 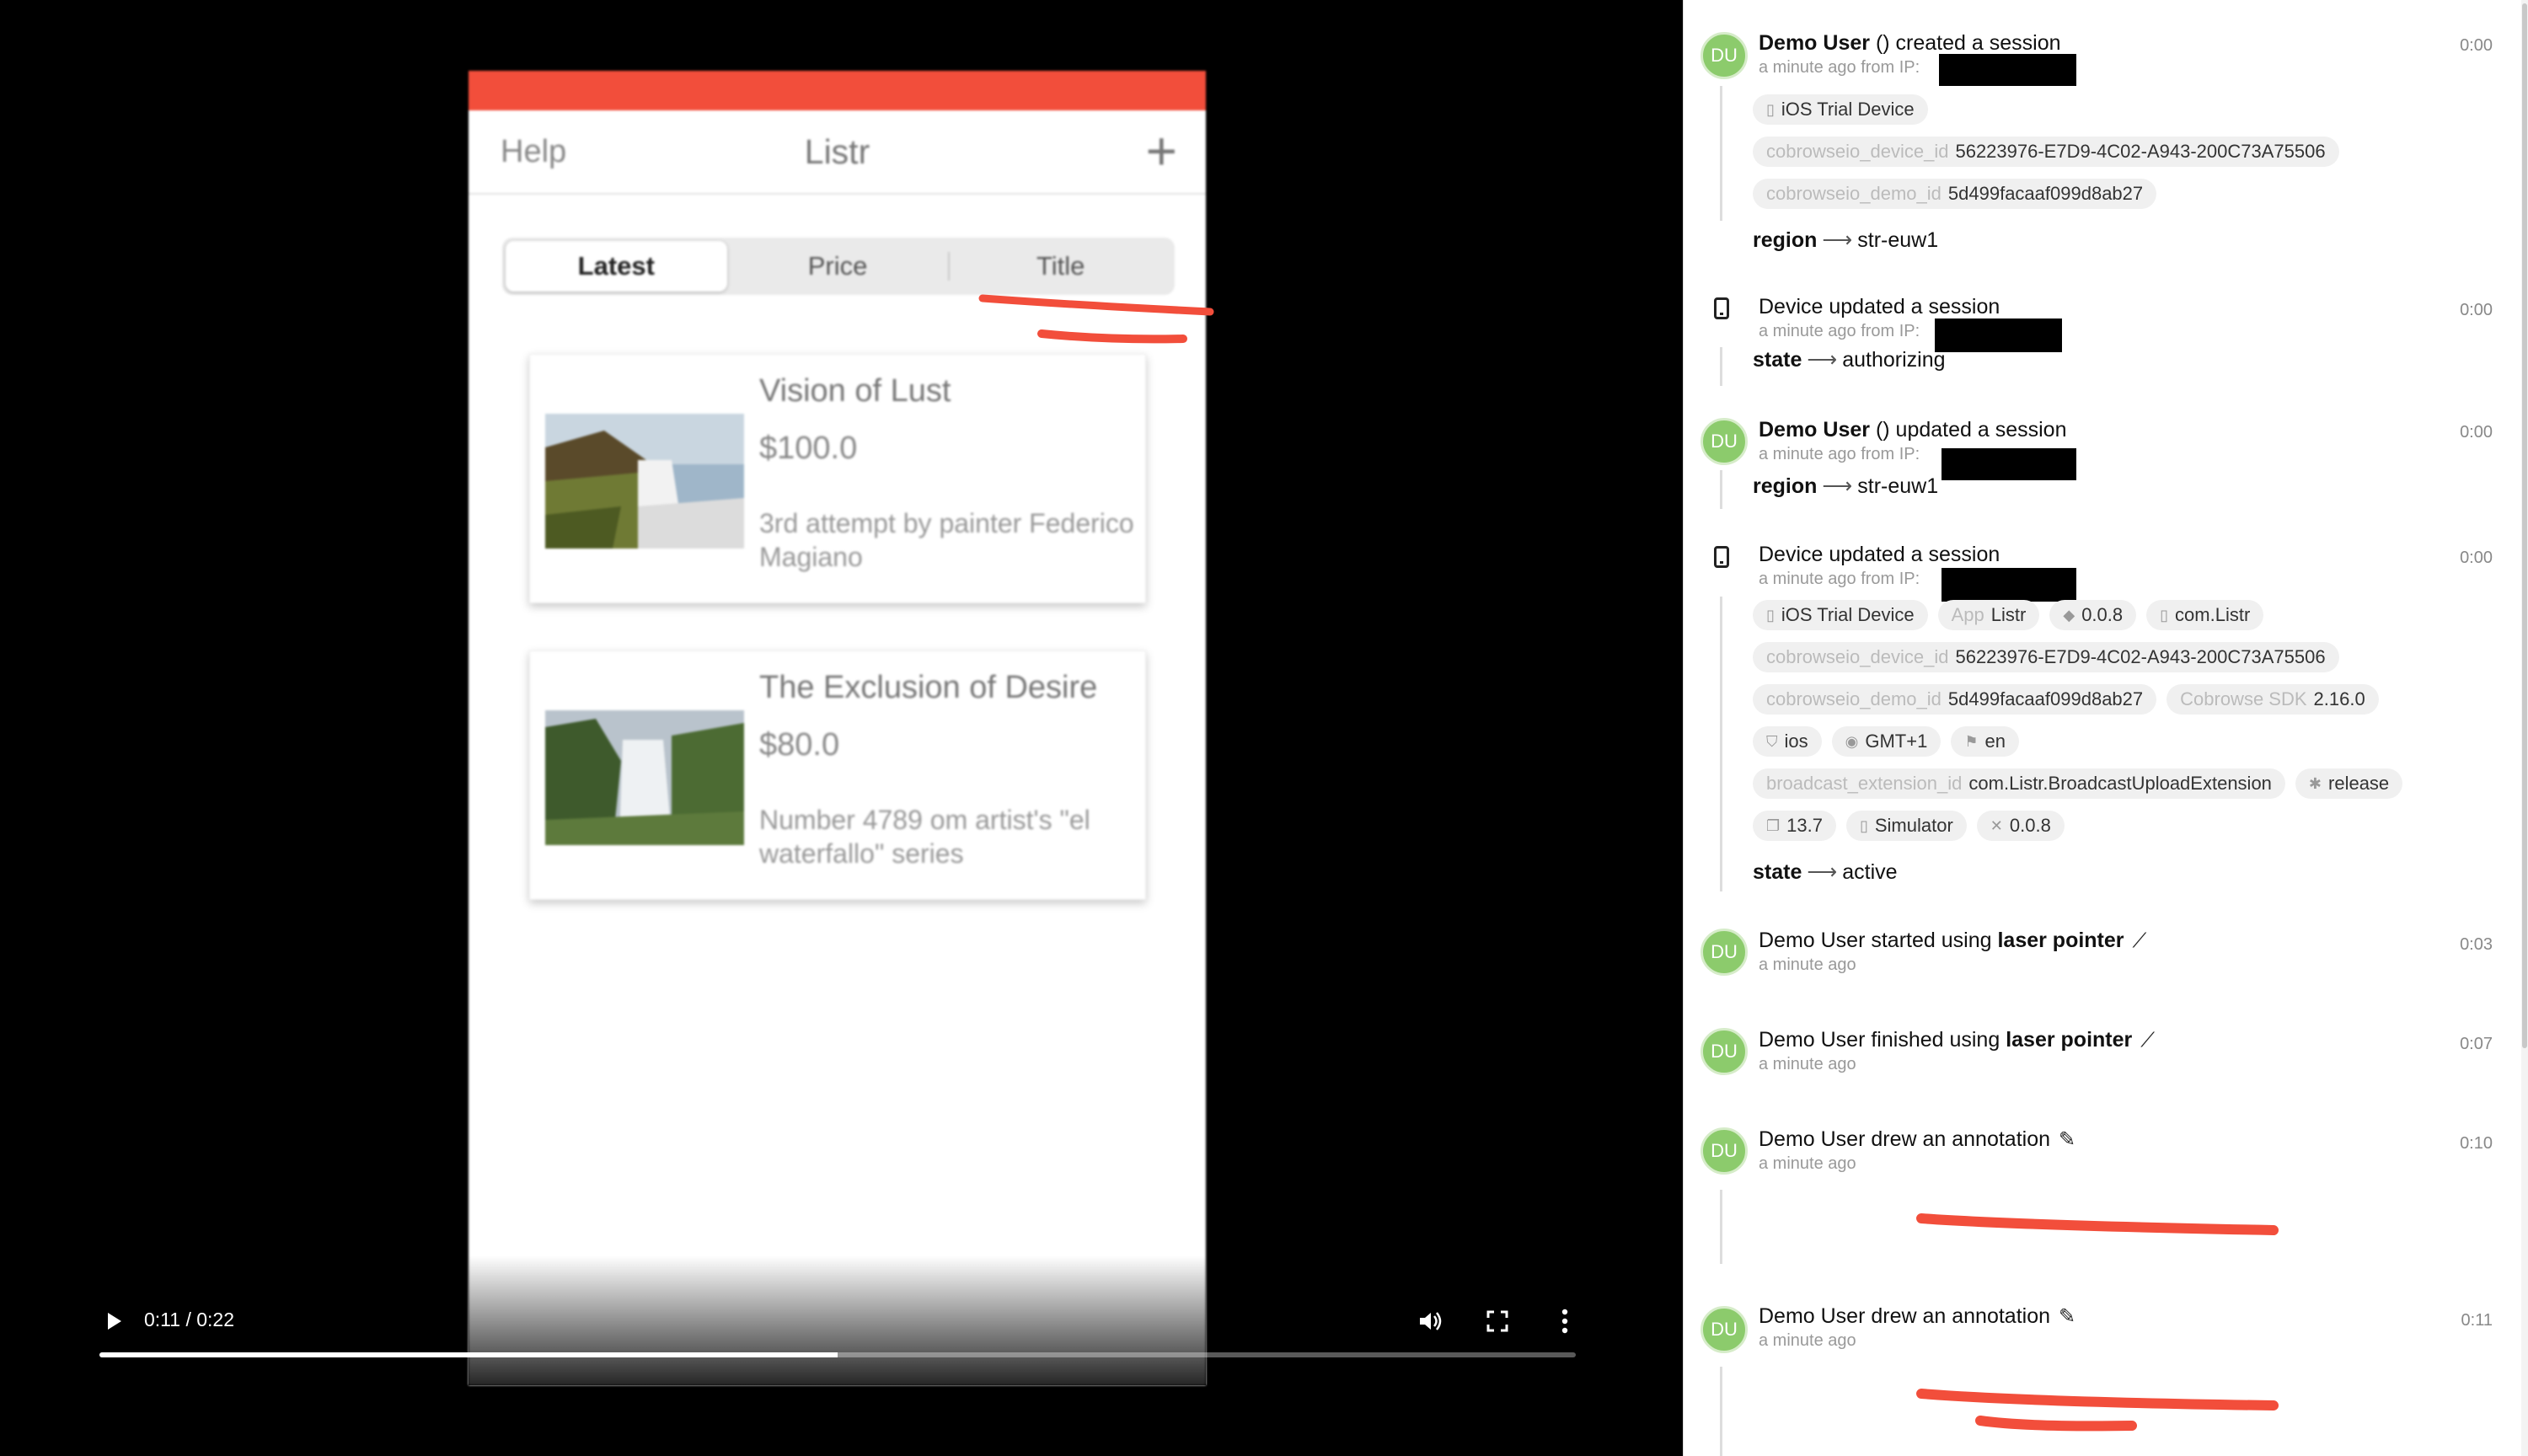 What do you see at coordinates (2477, 1143) in the screenshot?
I see `event-time: 0:10` at bounding box center [2477, 1143].